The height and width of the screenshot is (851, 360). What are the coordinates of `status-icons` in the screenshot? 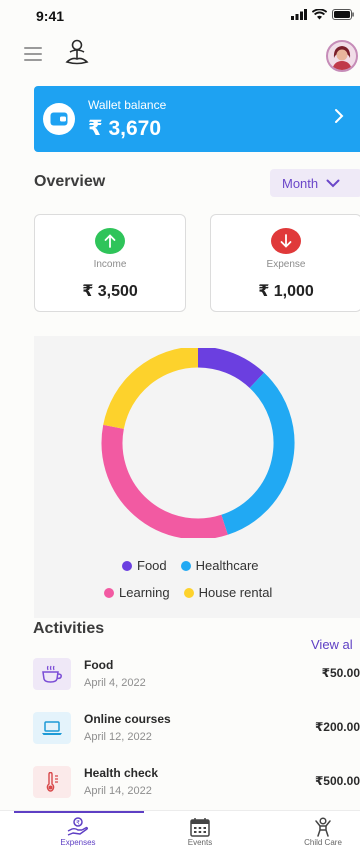 It's located at (322, 14).